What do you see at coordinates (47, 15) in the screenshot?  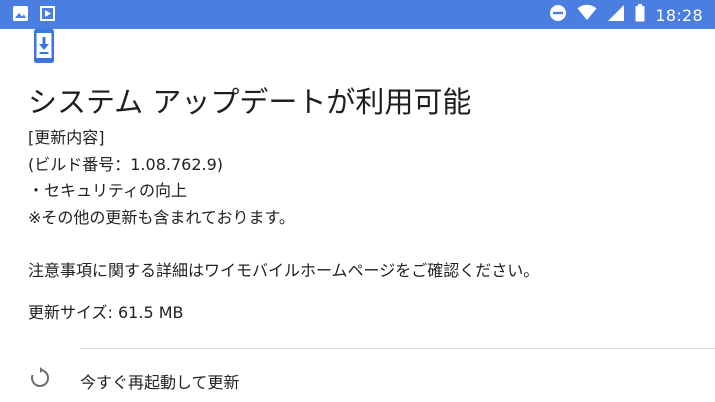 I see `play-store-icon` at bounding box center [47, 15].